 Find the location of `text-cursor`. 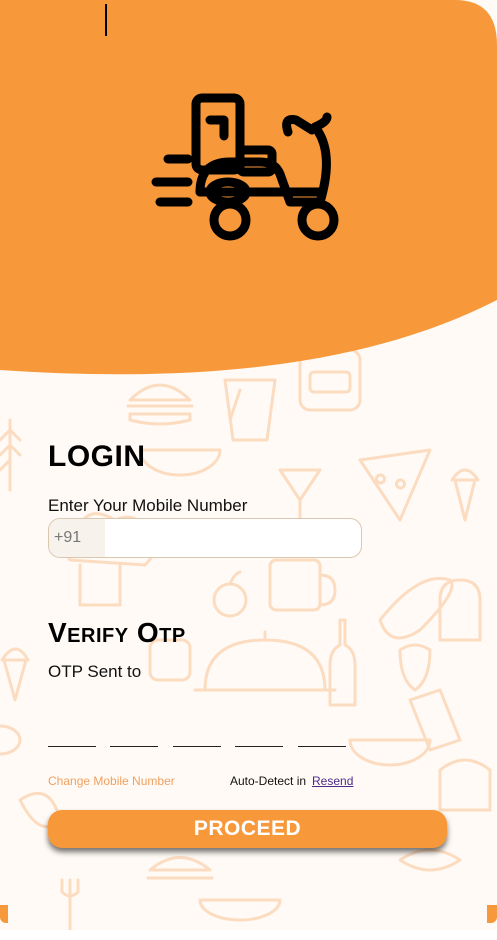

text-cursor is located at coordinates (106, 20).